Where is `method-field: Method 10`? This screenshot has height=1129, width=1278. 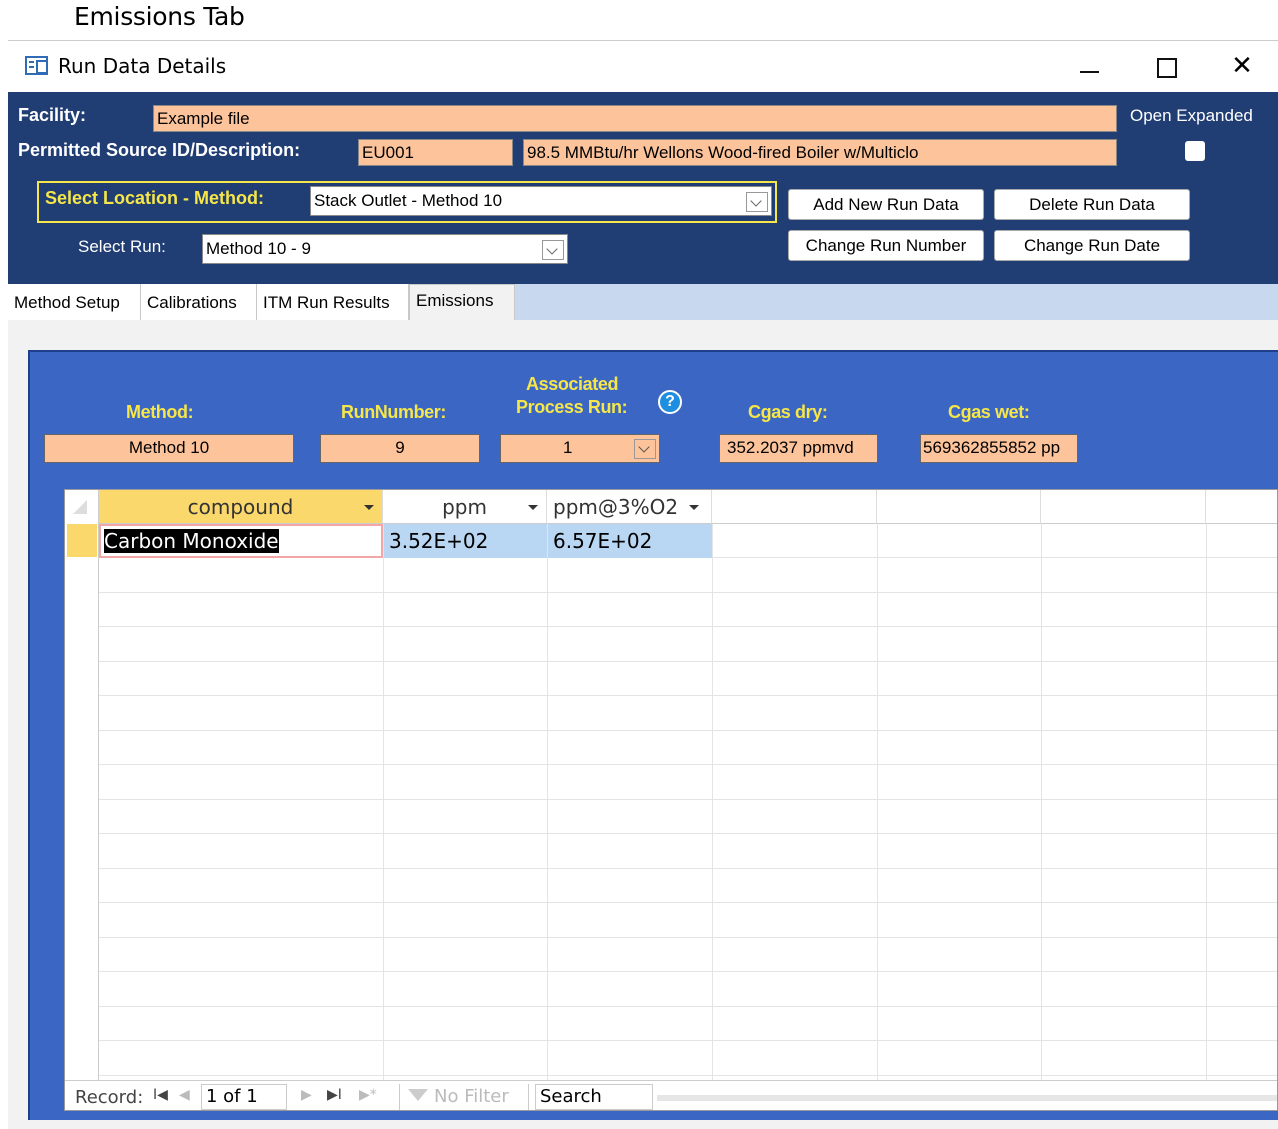
method-field: Method 10 is located at coordinates (169, 448).